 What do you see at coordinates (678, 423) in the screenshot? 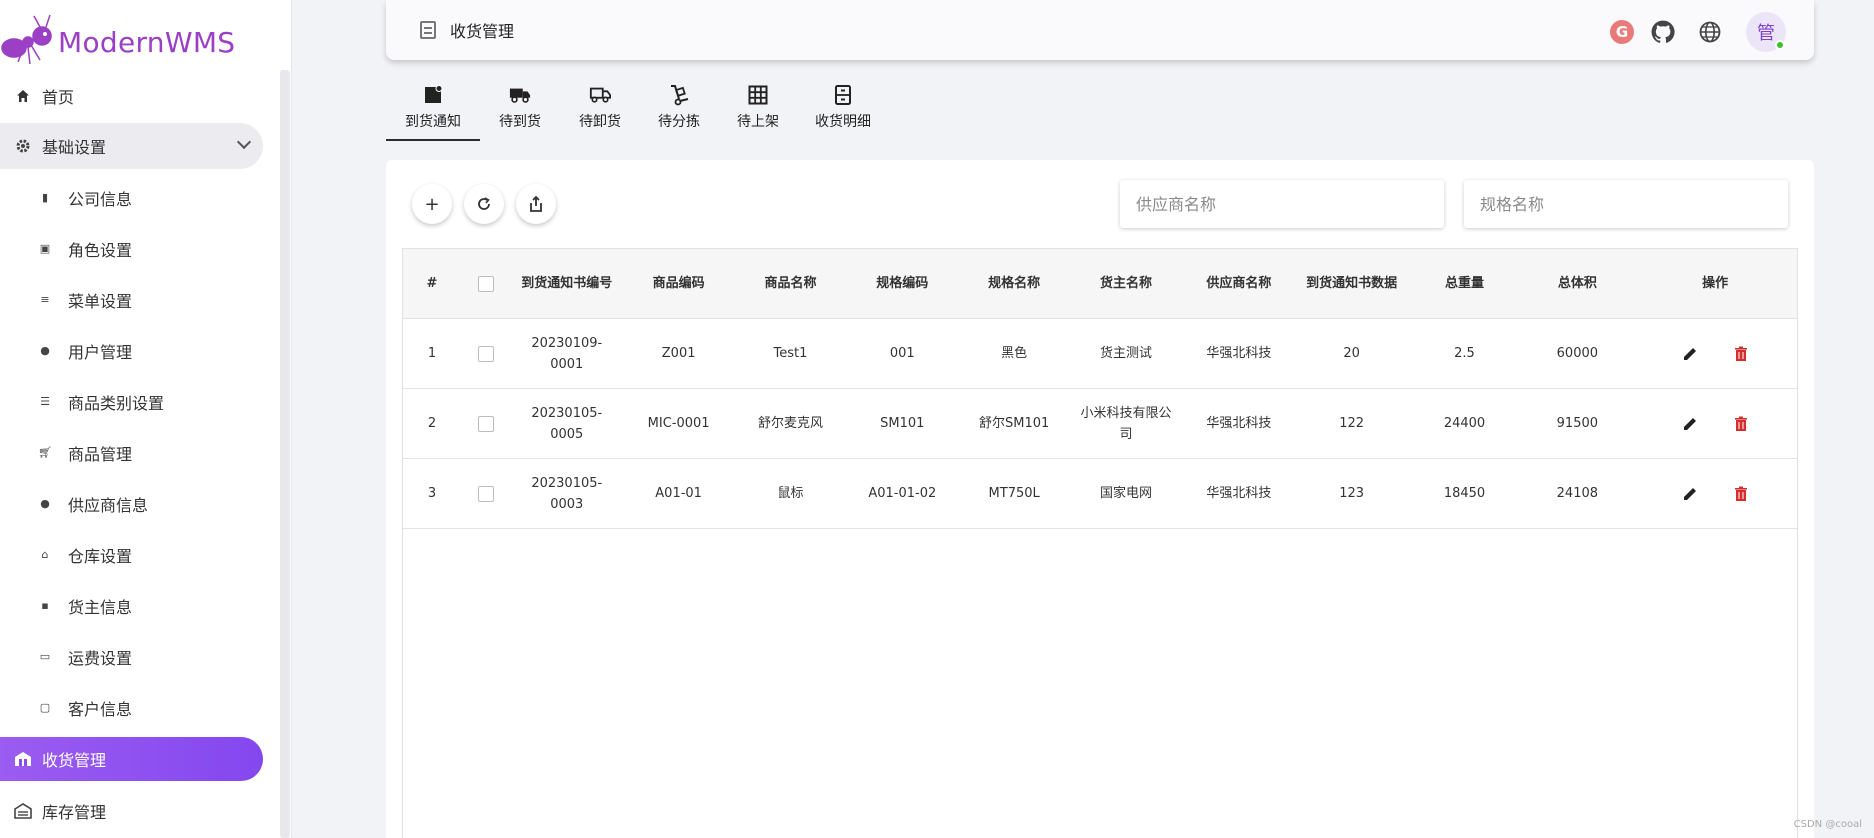
I see `product-code: MIC-0001` at bounding box center [678, 423].